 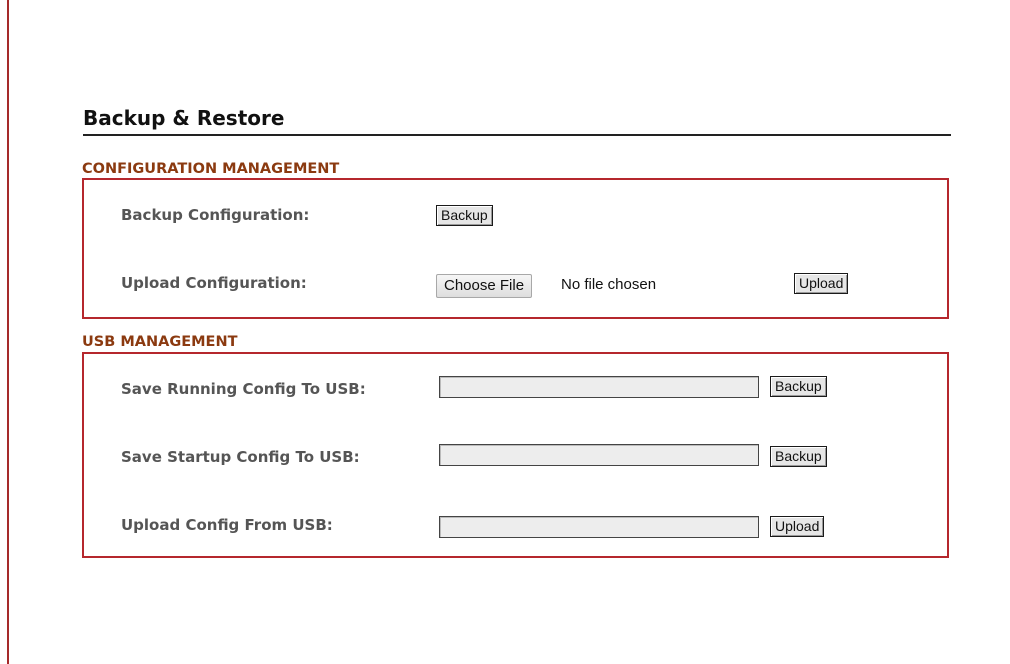 I want to click on page-title: Backup & Restore, so click(x=517, y=121).